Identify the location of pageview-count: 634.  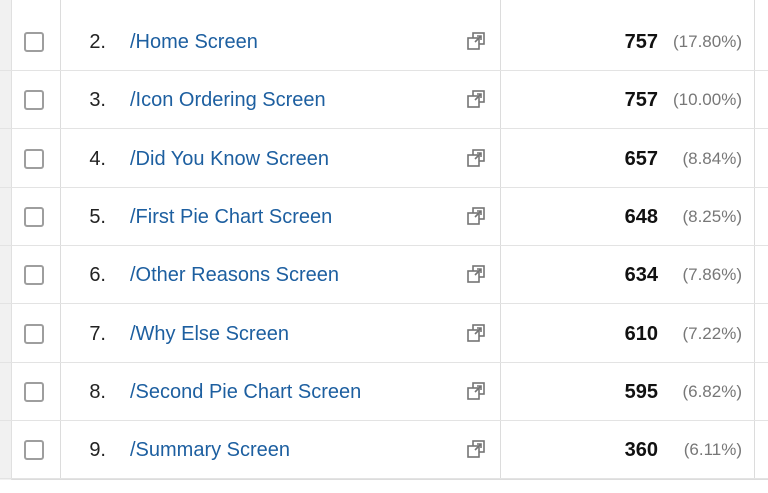
(641, 275).